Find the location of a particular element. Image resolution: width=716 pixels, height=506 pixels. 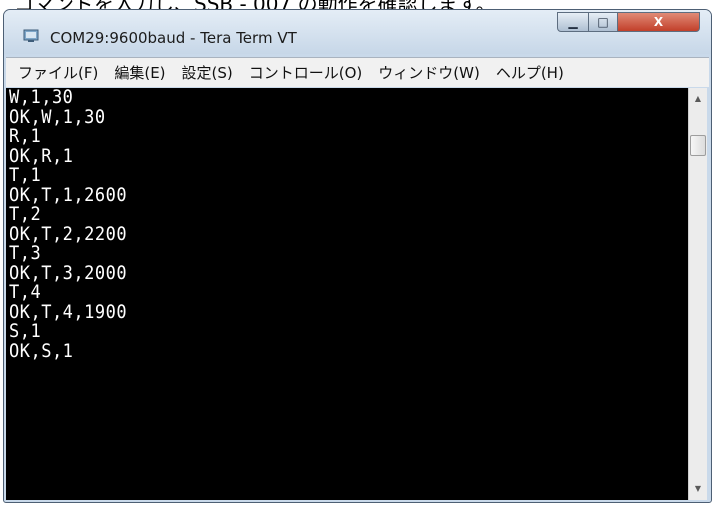

terminal-line: S,1 is located at coordinates (25, 331).